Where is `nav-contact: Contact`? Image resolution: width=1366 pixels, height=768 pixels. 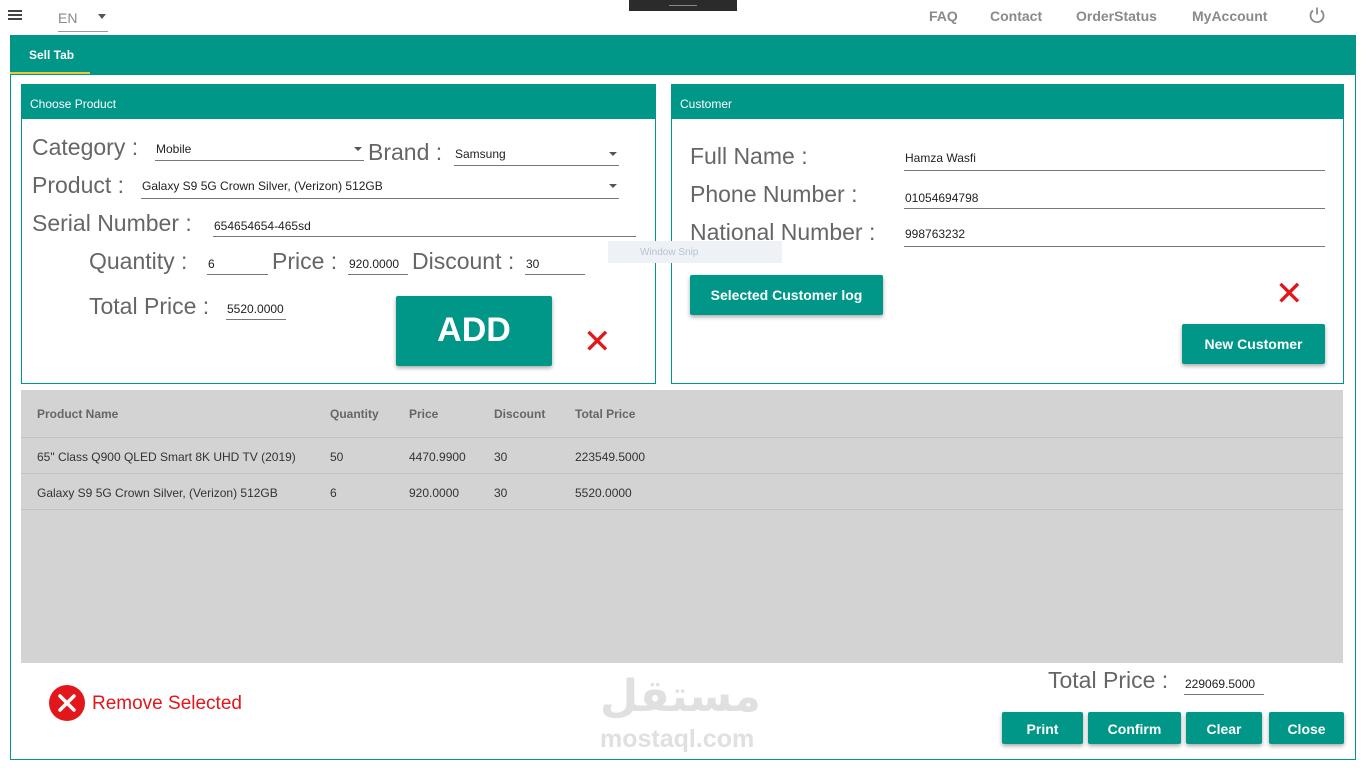 nav-contact: Contact is located at coordinates (1016, 16).